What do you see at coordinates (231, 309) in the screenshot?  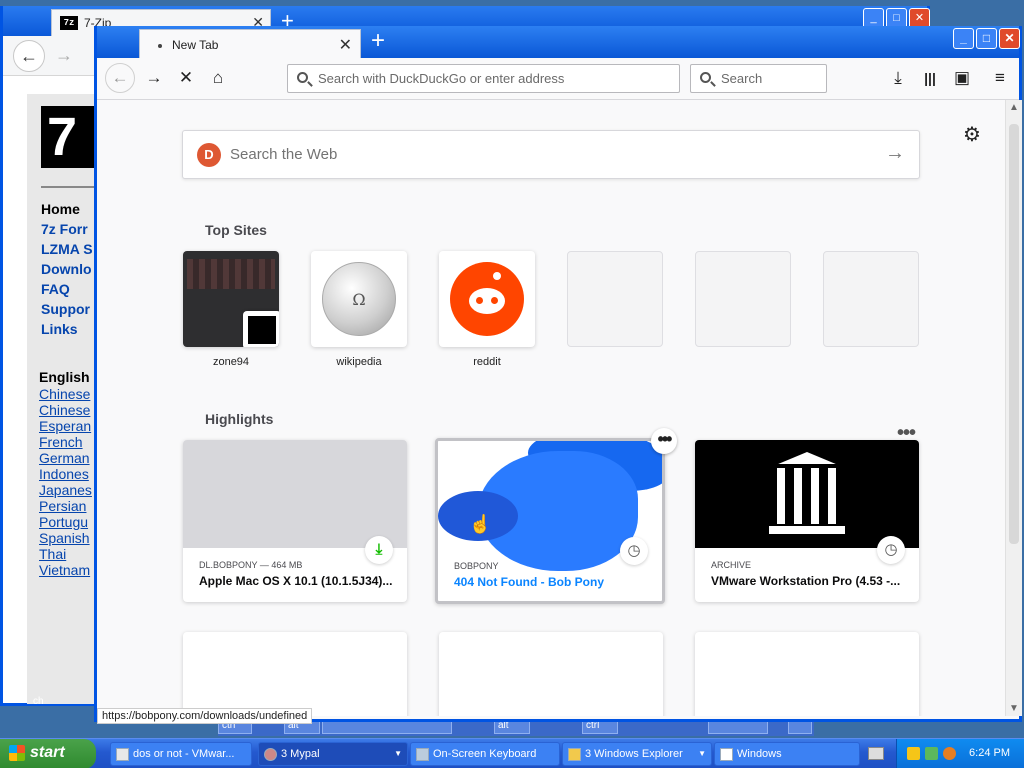 I see `top-site-tile: zone94` at bounding box center [231, 309].